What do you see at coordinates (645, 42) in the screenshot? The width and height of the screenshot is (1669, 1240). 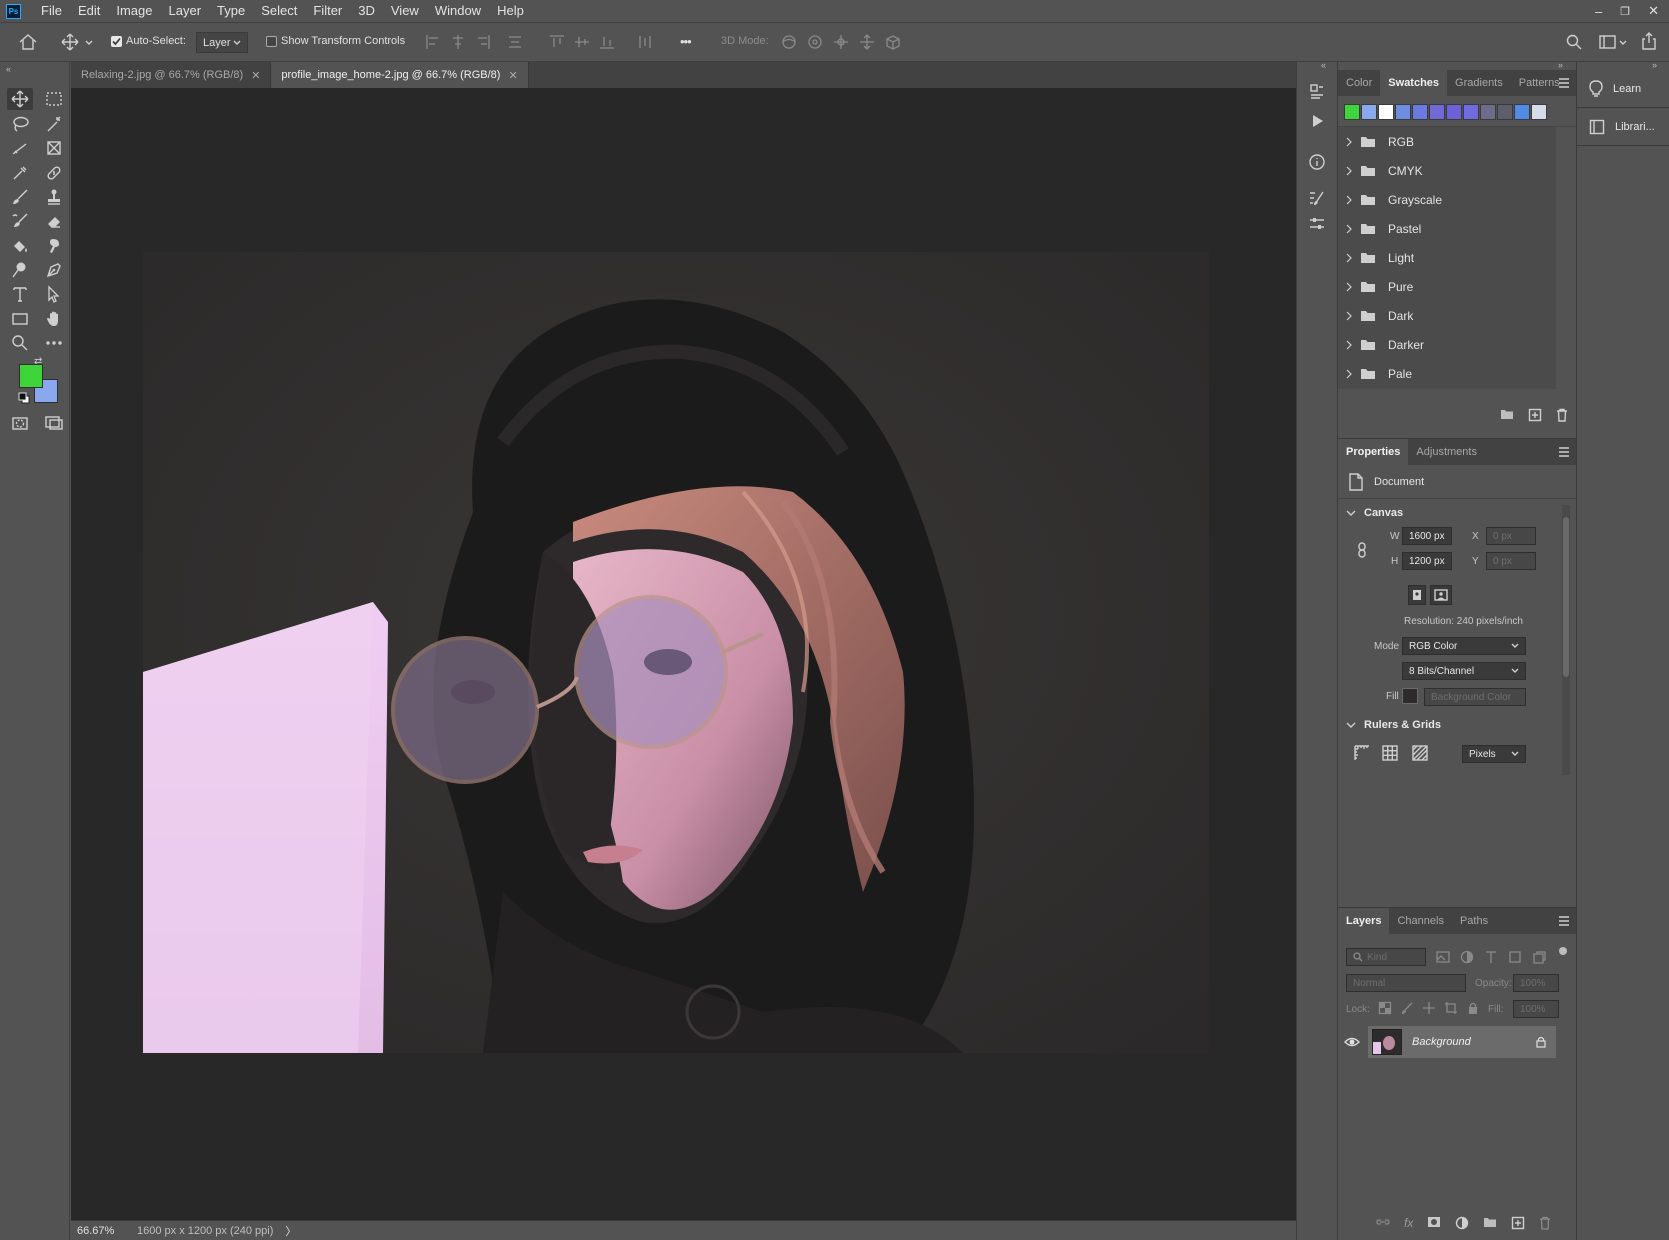 I see `distribute-horizontal-icon` at bounding box center [645, 42].